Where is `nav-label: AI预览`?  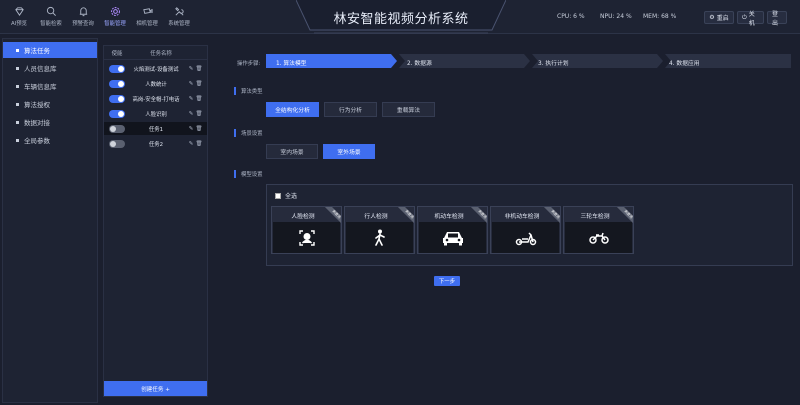
nav-label: AI预览 is located at coordinates (19, 24).